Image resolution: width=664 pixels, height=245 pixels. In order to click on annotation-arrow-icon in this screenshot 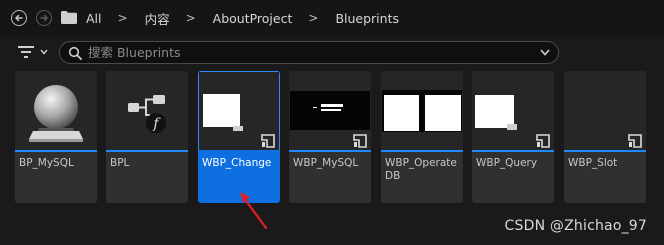, I will do `click(254, 211)`.